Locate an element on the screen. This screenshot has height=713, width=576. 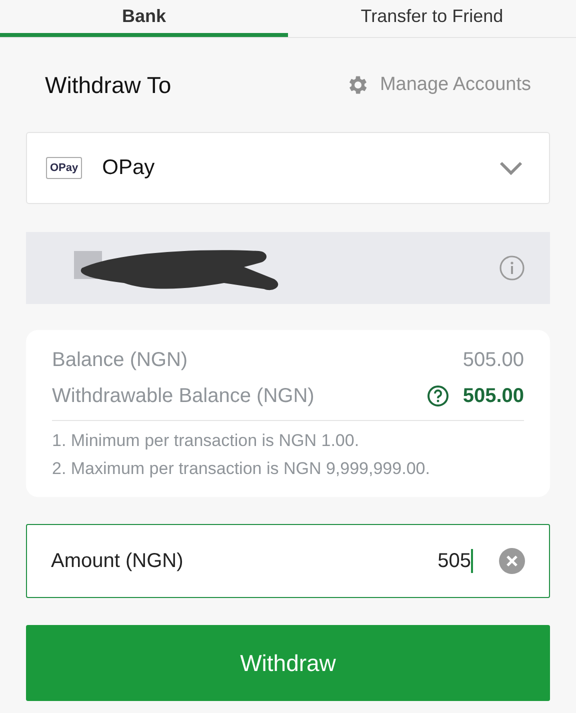
withdraw-button: Withdraw is located at coordinates (288, 663).